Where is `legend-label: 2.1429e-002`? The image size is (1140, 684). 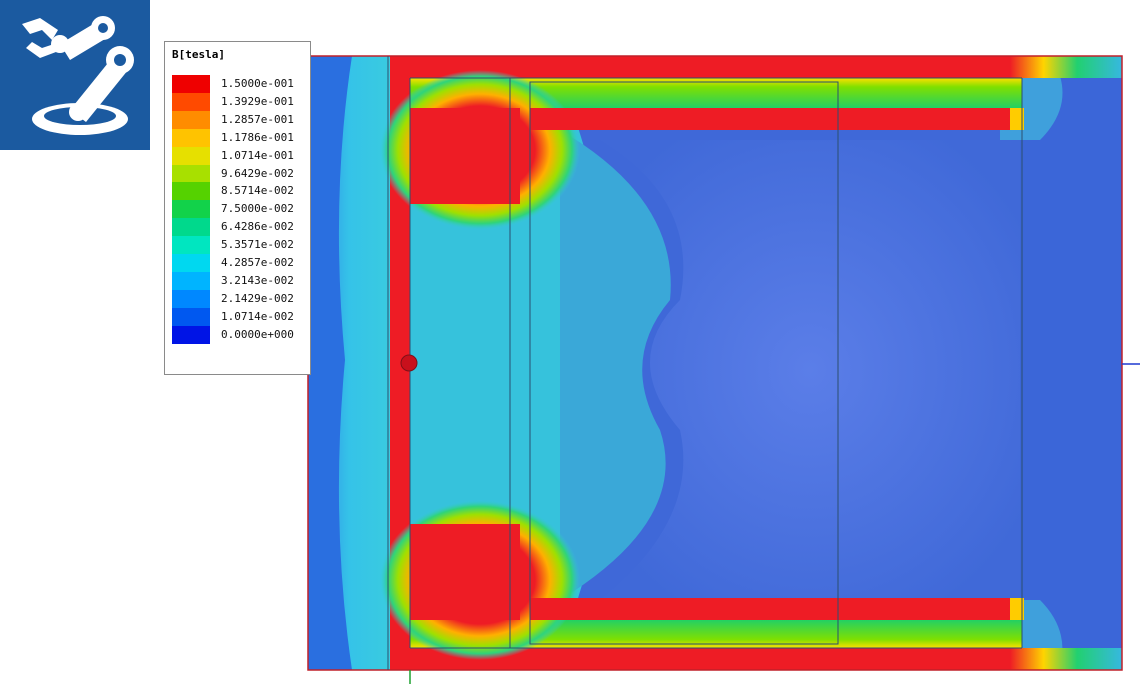 legend-label: 2.1429e-002 is located at coordinates (257, 298).